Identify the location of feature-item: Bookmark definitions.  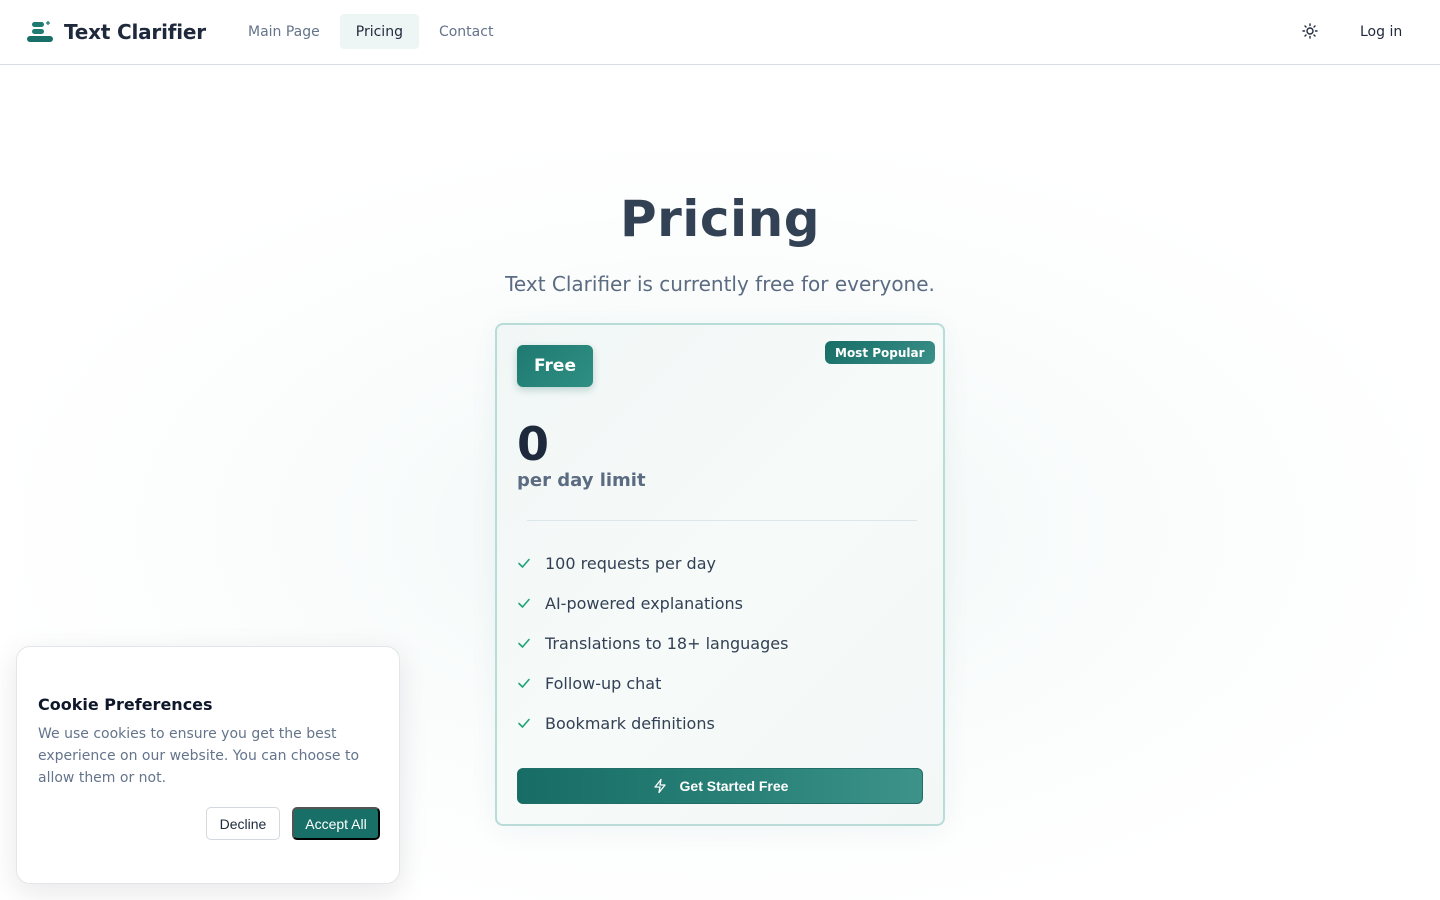
(652, 723).